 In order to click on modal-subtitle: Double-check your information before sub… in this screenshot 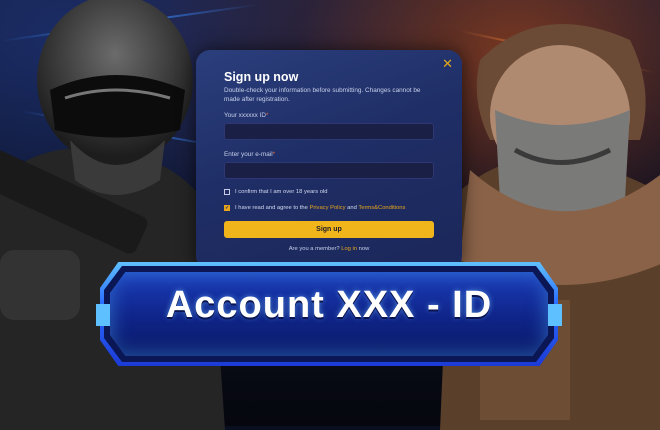, I will do `click(322, 95)`.